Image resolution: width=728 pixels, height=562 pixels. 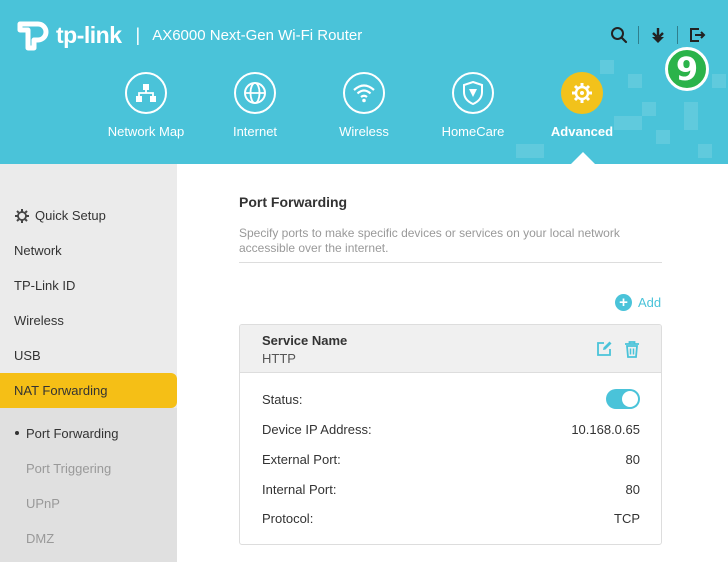 What do you see at coordinates (623, 399) in the screenshot?
I see `status-toggle` at bounding box center [623, 399].